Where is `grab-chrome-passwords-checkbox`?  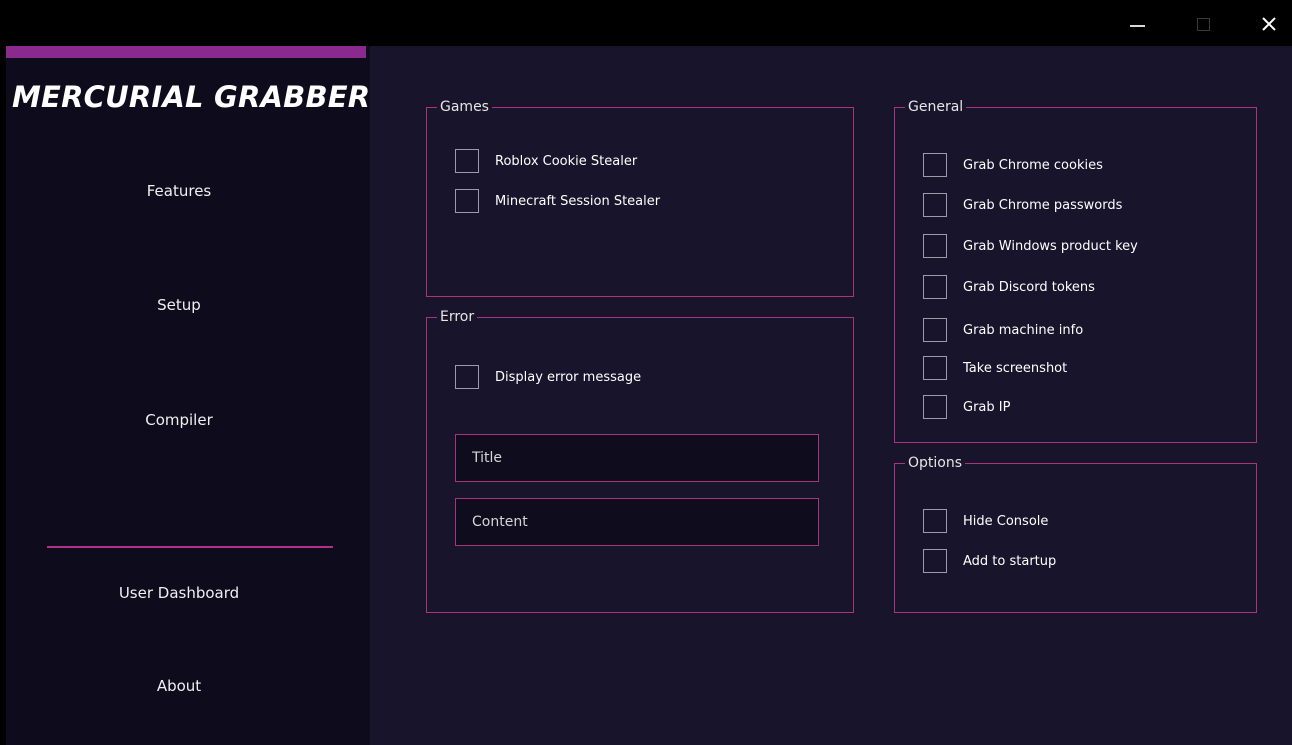 grab-chrome-passwords-checkbox is located at coordinates (935, 205).